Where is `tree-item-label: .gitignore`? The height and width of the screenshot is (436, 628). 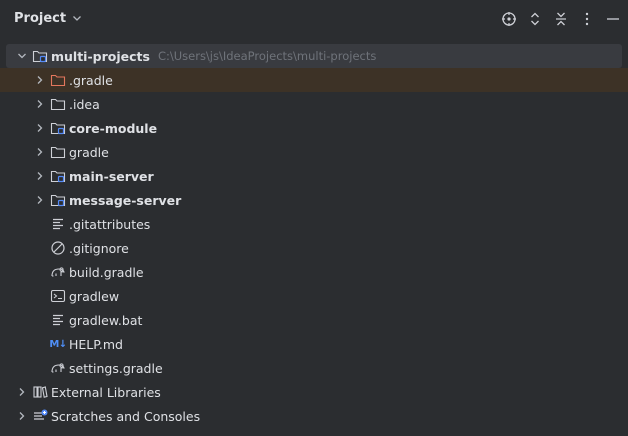 tree-item-label: .gitignore is located at coordinates (99, 248).